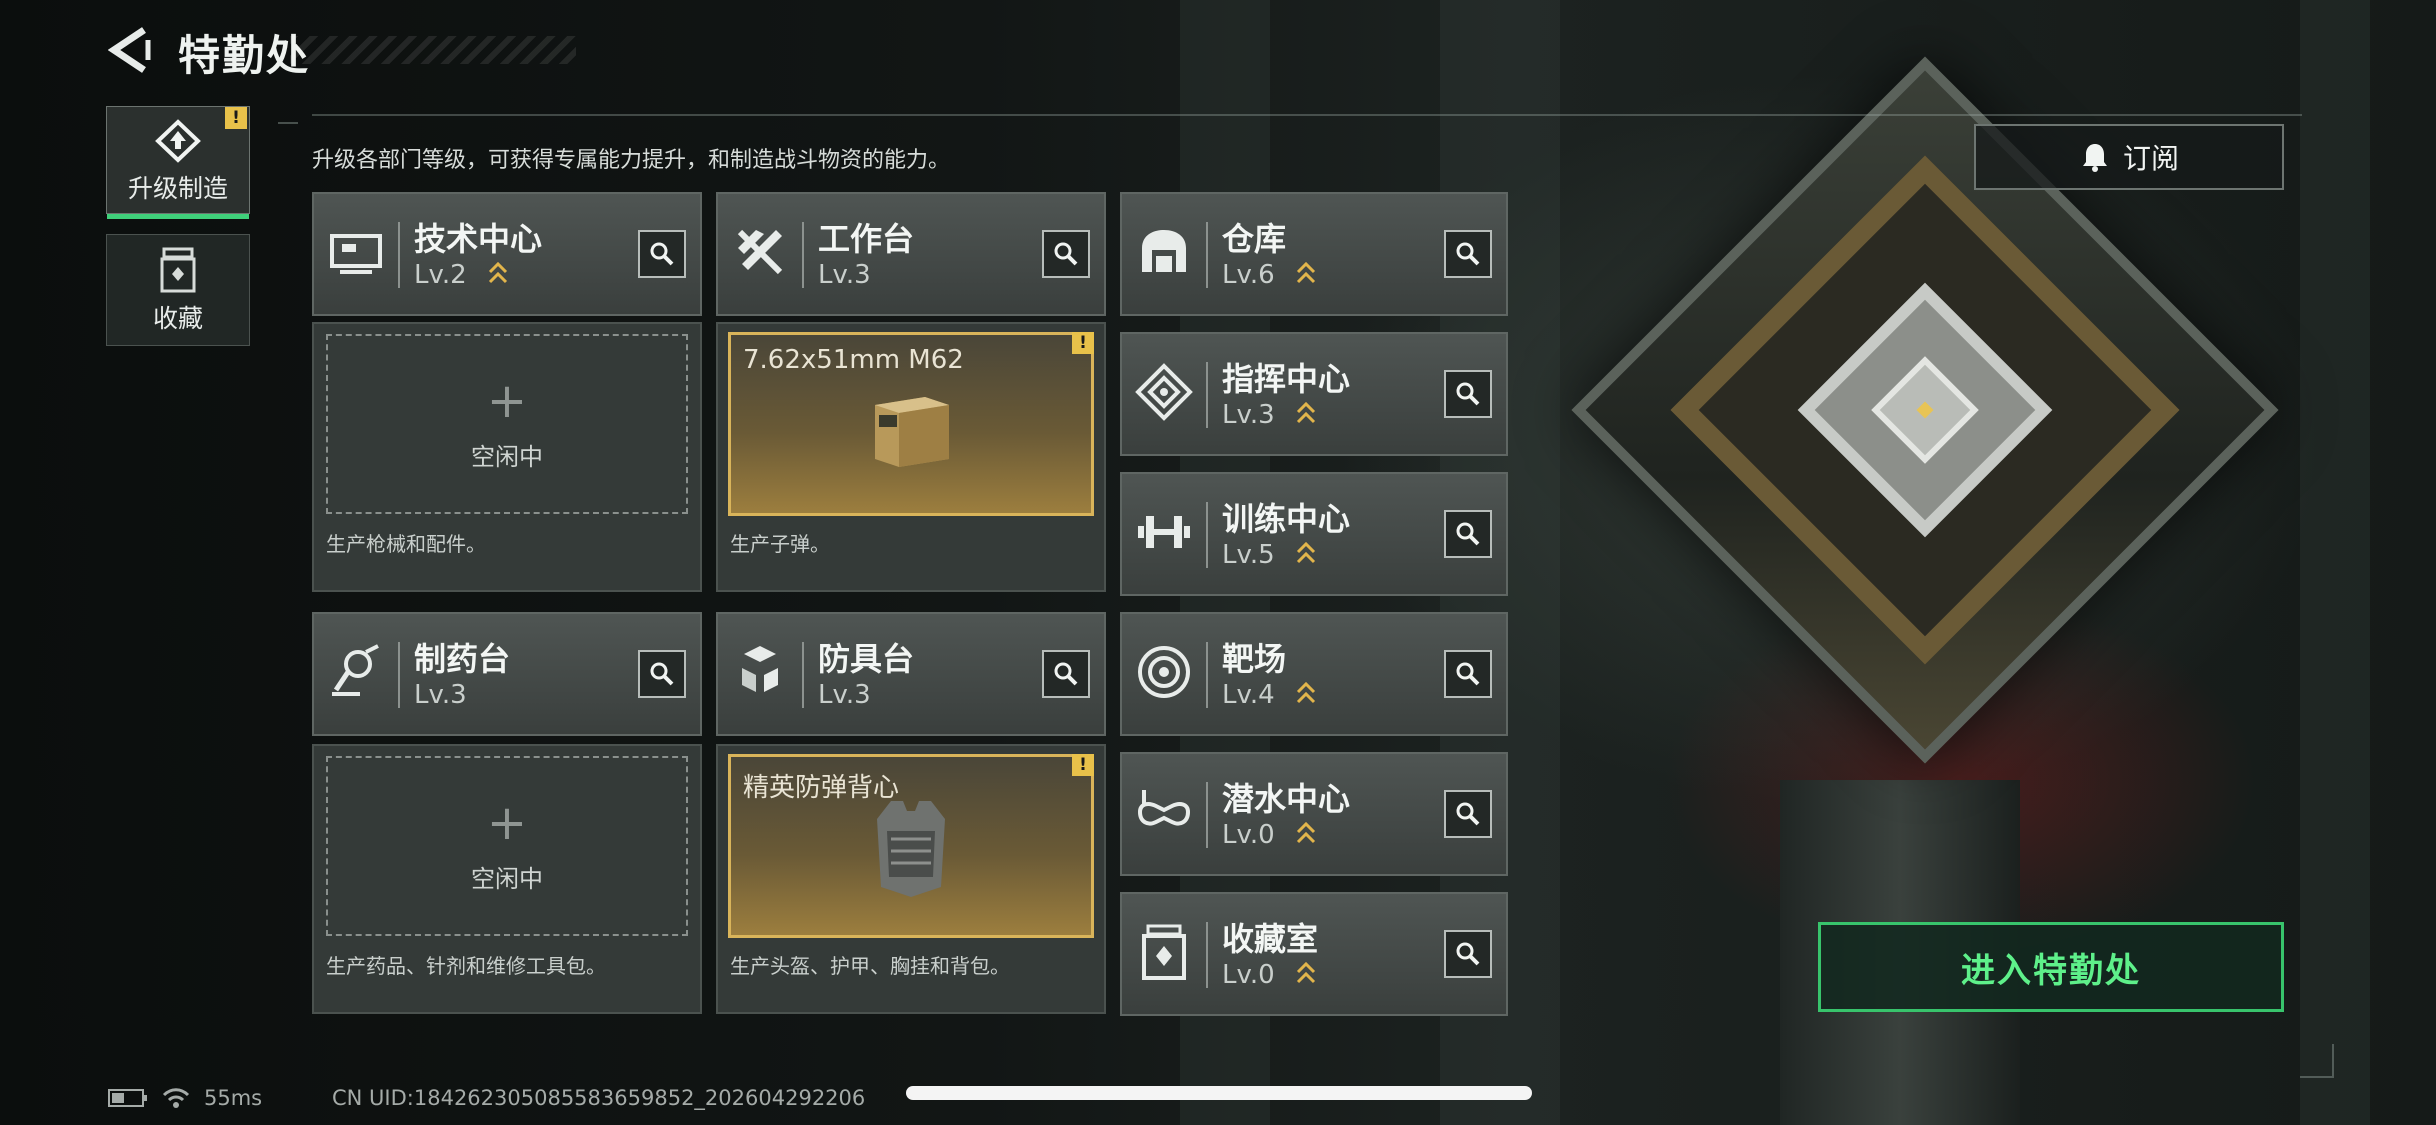 The width and height of the screenshot is (2436, 1125). What do you see at coordinates (130, 50) in the screenshot?
I see `back-chevron-icon` at bounding box center [130, 50].